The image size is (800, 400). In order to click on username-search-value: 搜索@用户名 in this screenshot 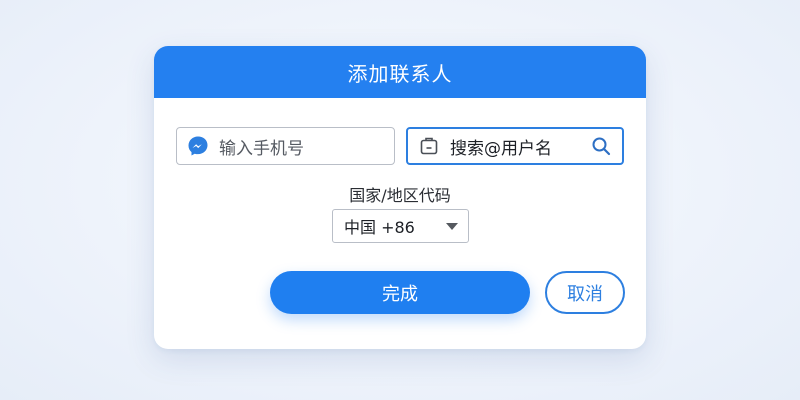, I will do `click(501, 148)`.